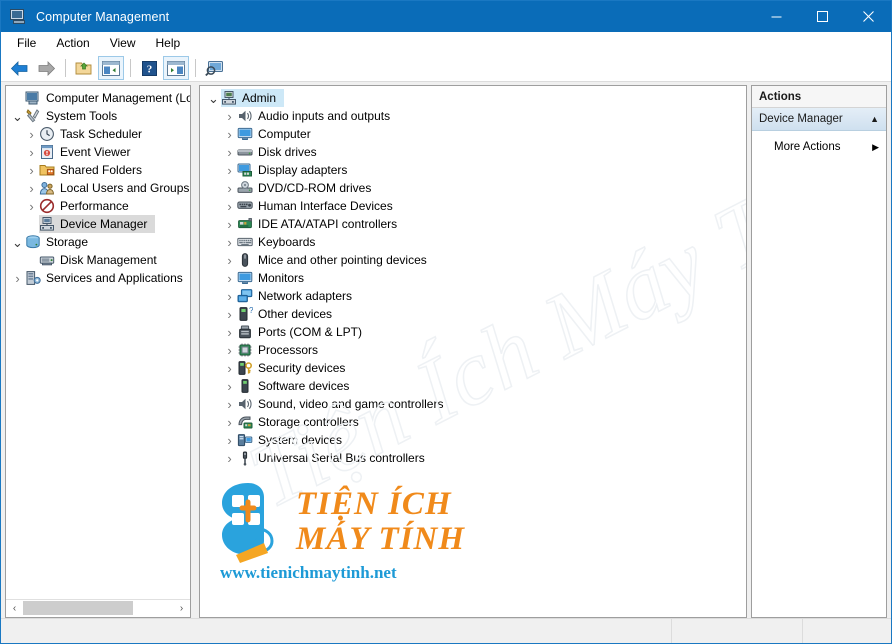  What do you see at coordinates (98, 134) in the screenshot?
I see `tree-item: › Task Scheduler` at bounding box center [98, 134].